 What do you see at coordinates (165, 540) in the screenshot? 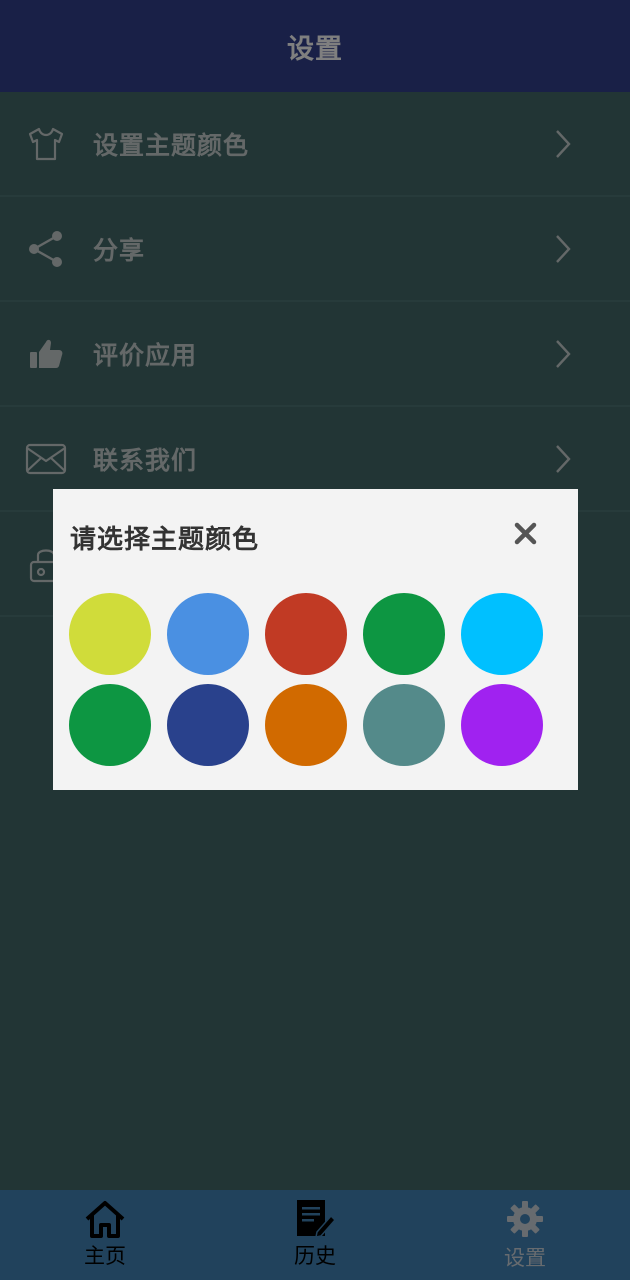
I see `dialog-title: 请选择主题颜色` at bounding box center [165, 540].